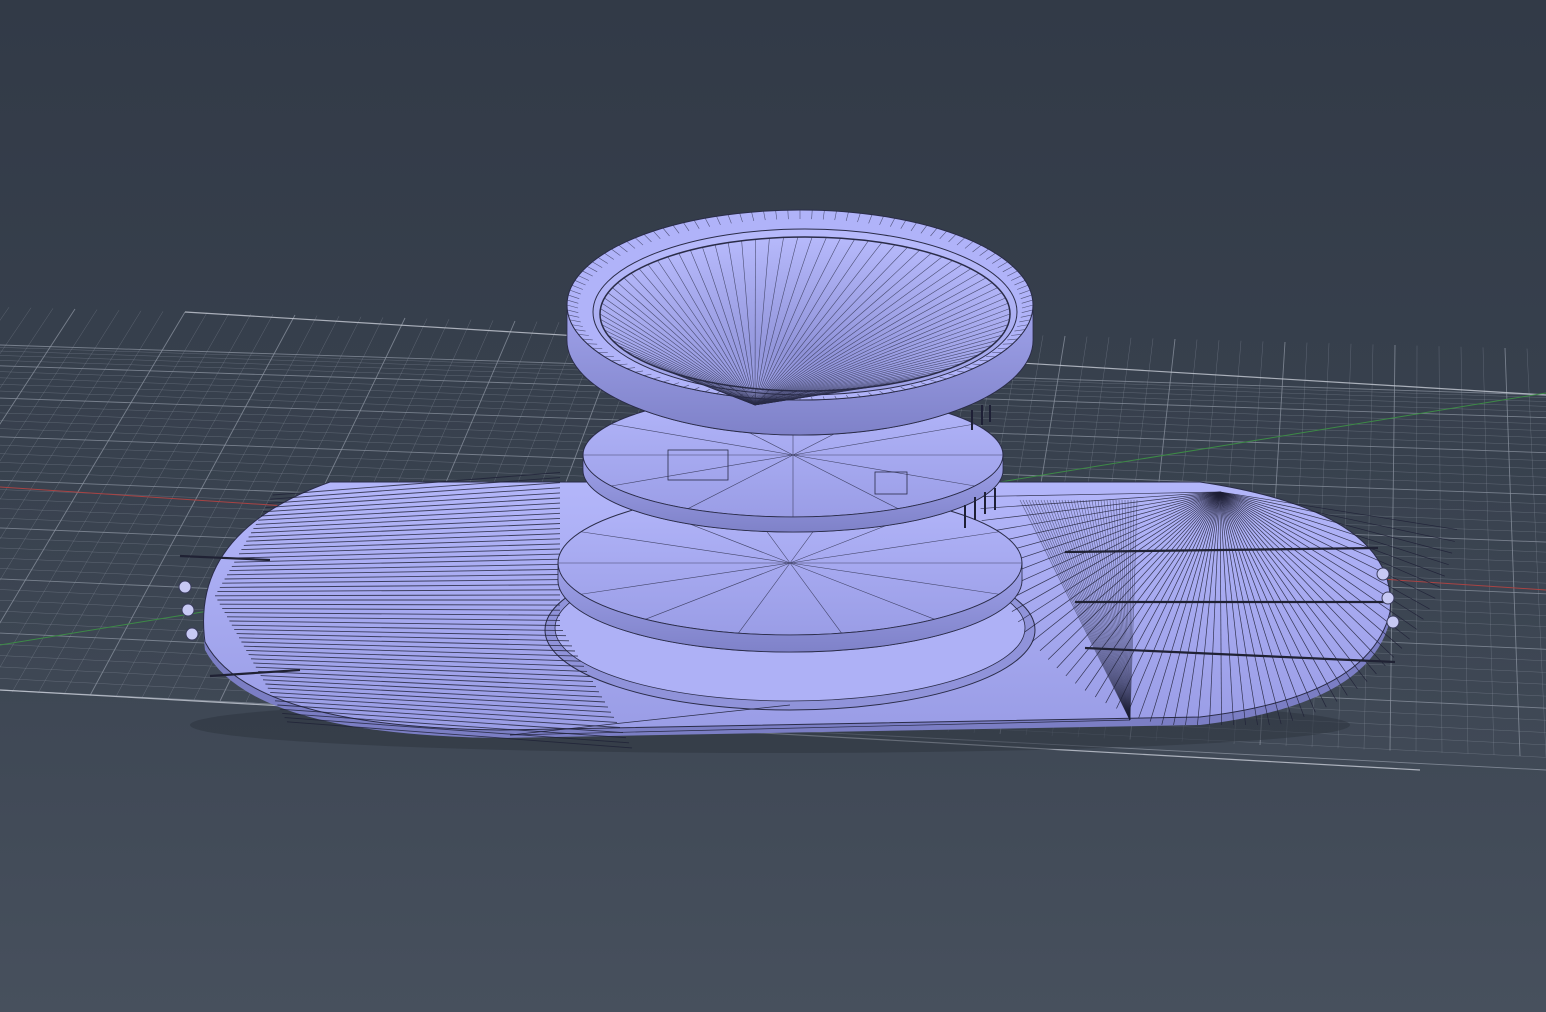  Describe the element at coordinates (800, 322) in the screenshot. I see `top-dish-mesh` at that location.